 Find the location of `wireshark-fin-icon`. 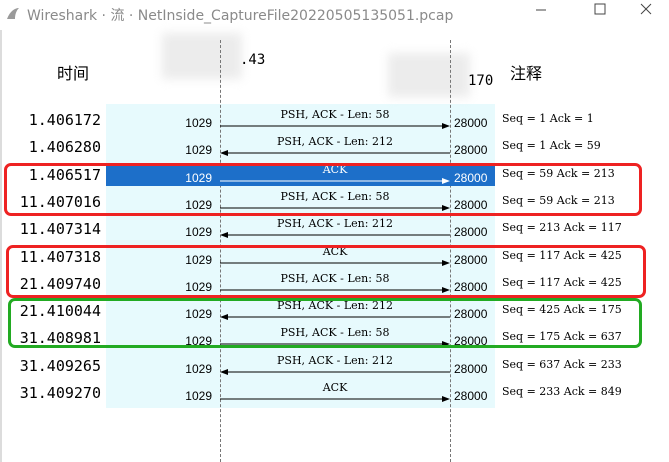

wireshark-fin-icon is located at coordinates (13, 13).